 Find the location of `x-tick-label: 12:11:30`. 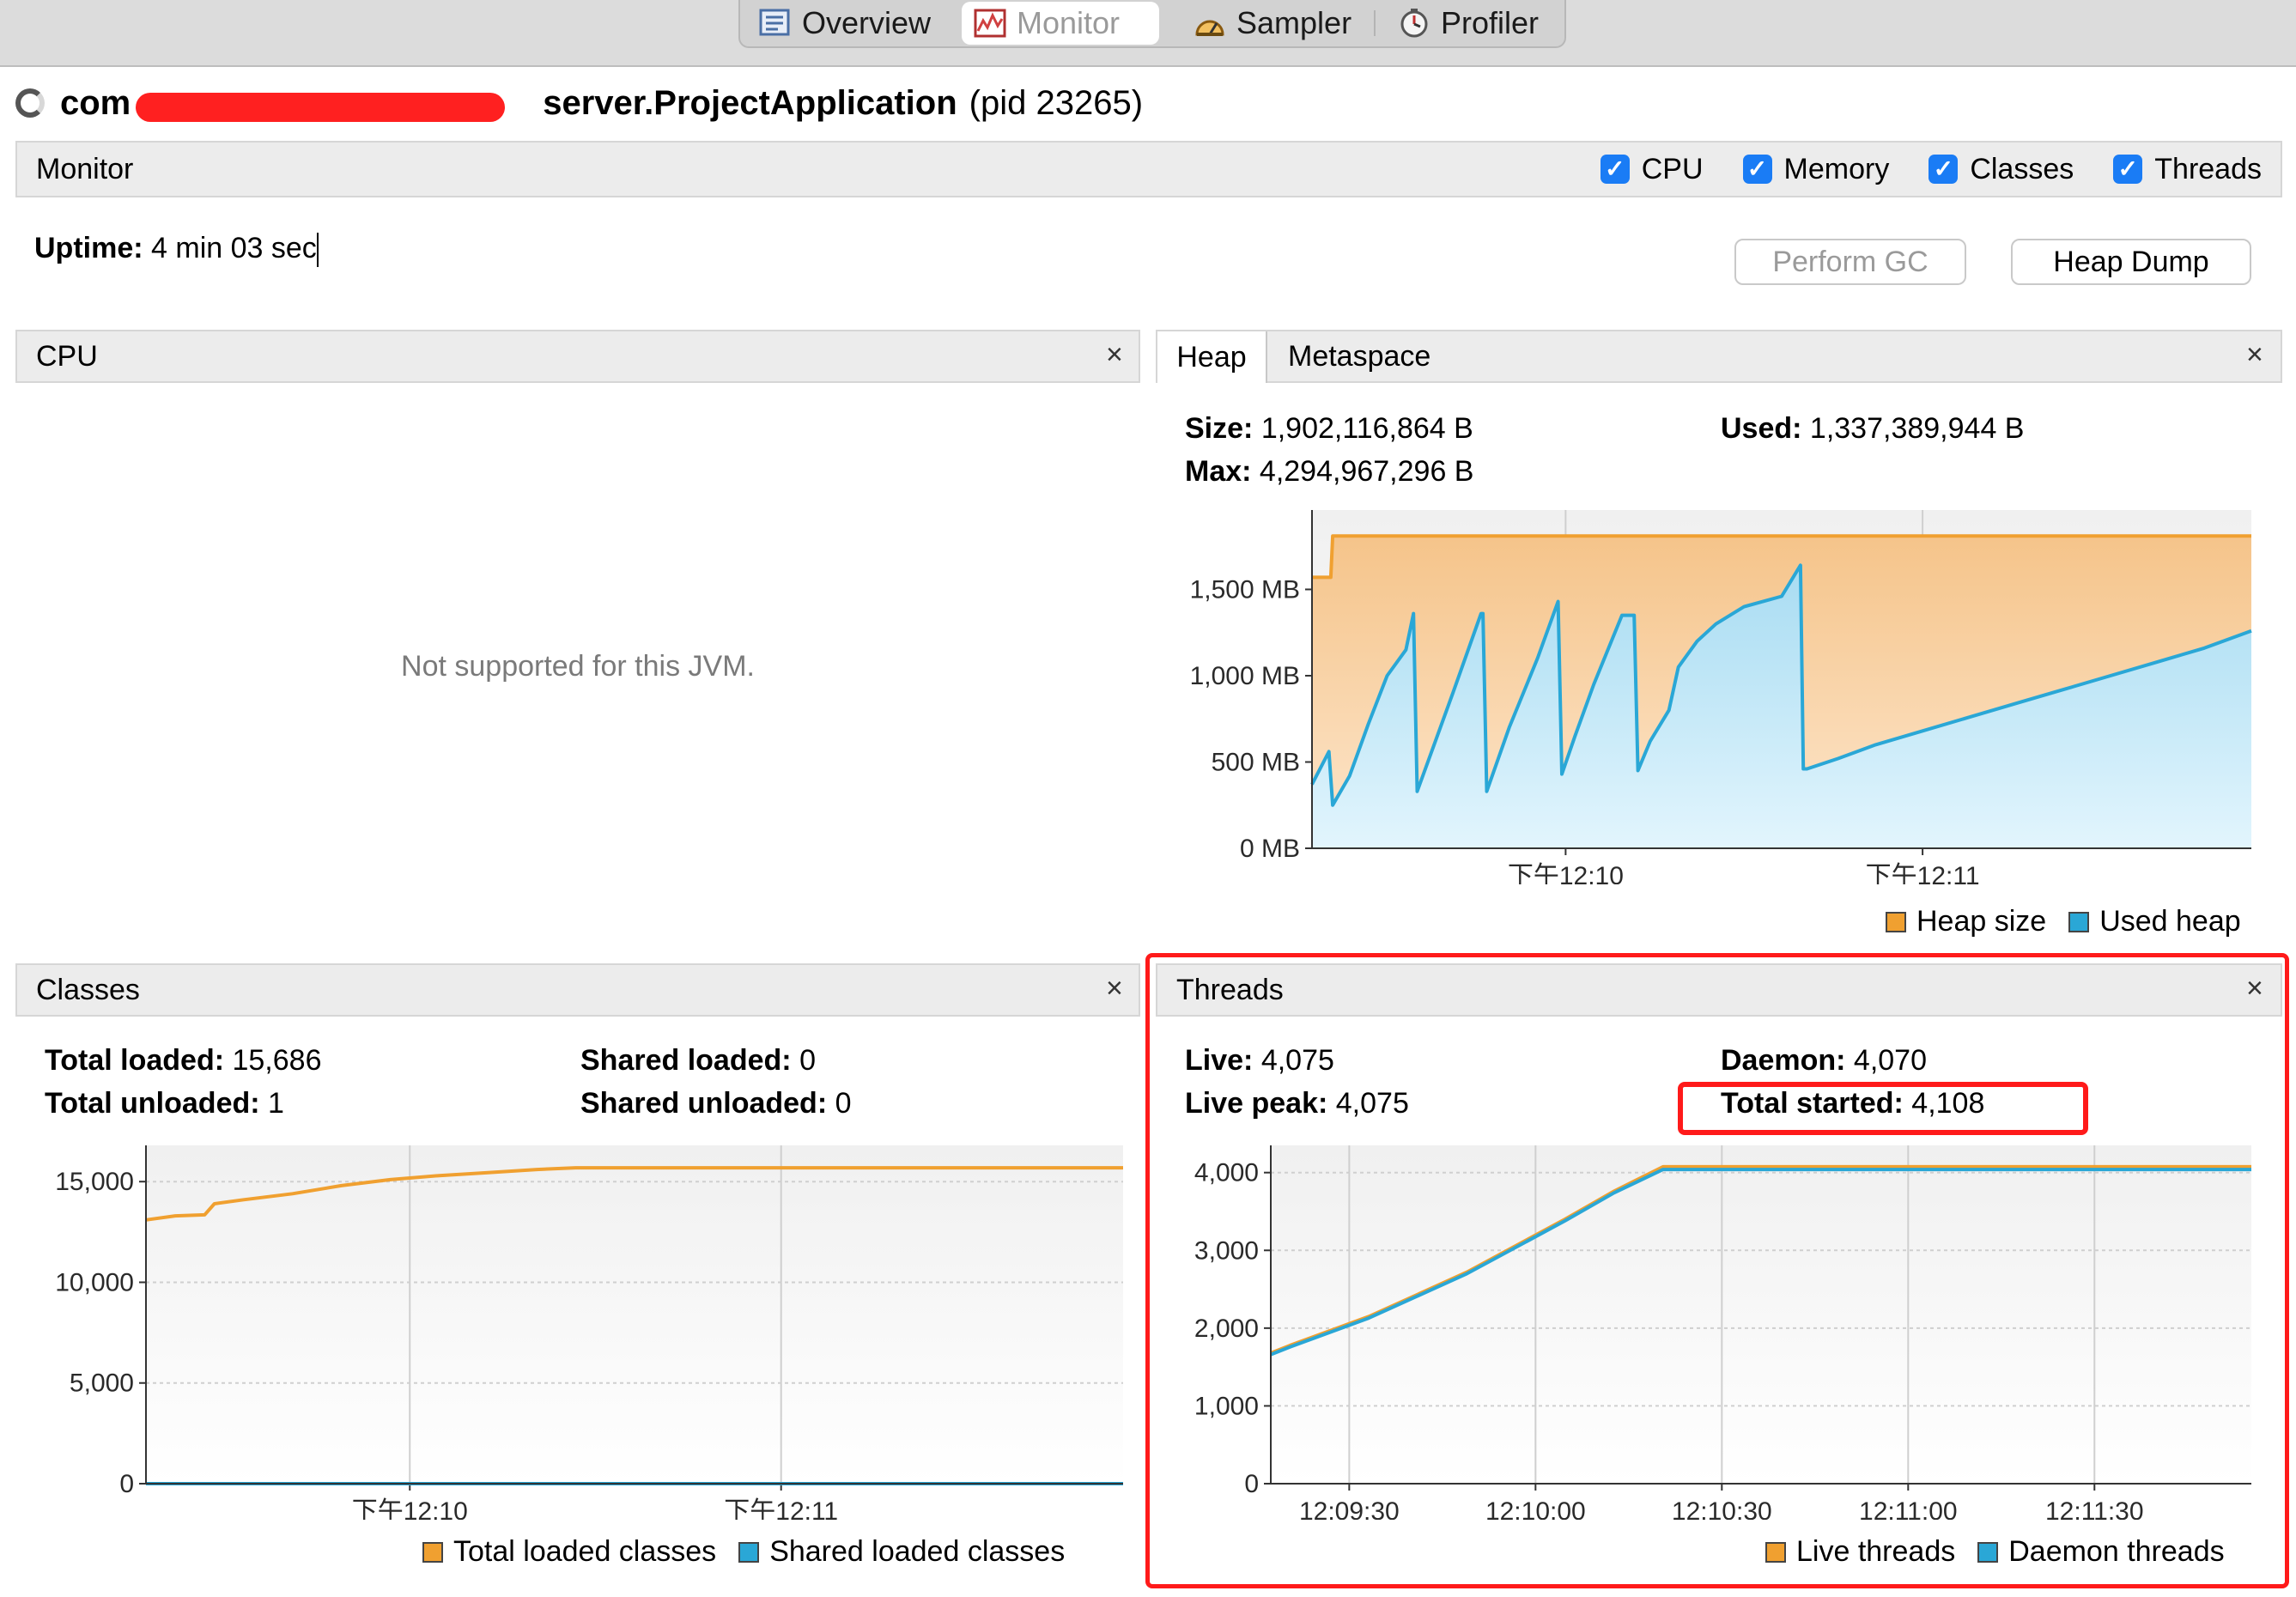

x-tick-label: 12:11:30 is located at coordinates (2094, 1508).